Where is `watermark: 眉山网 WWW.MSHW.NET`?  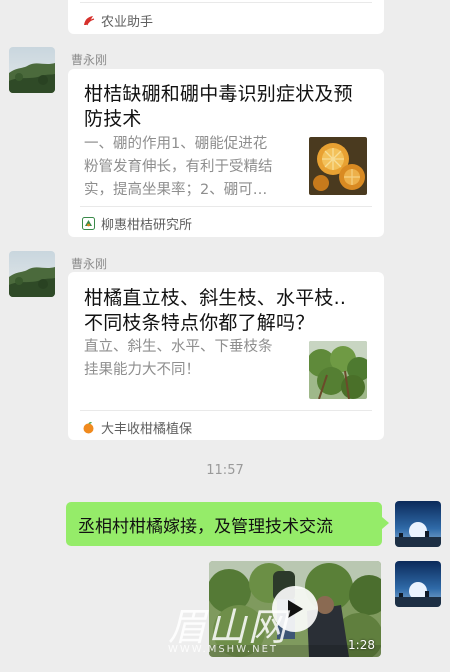
watermark: 眉山网 WWW.MSHW.NET is located at coordinates (233, 630).